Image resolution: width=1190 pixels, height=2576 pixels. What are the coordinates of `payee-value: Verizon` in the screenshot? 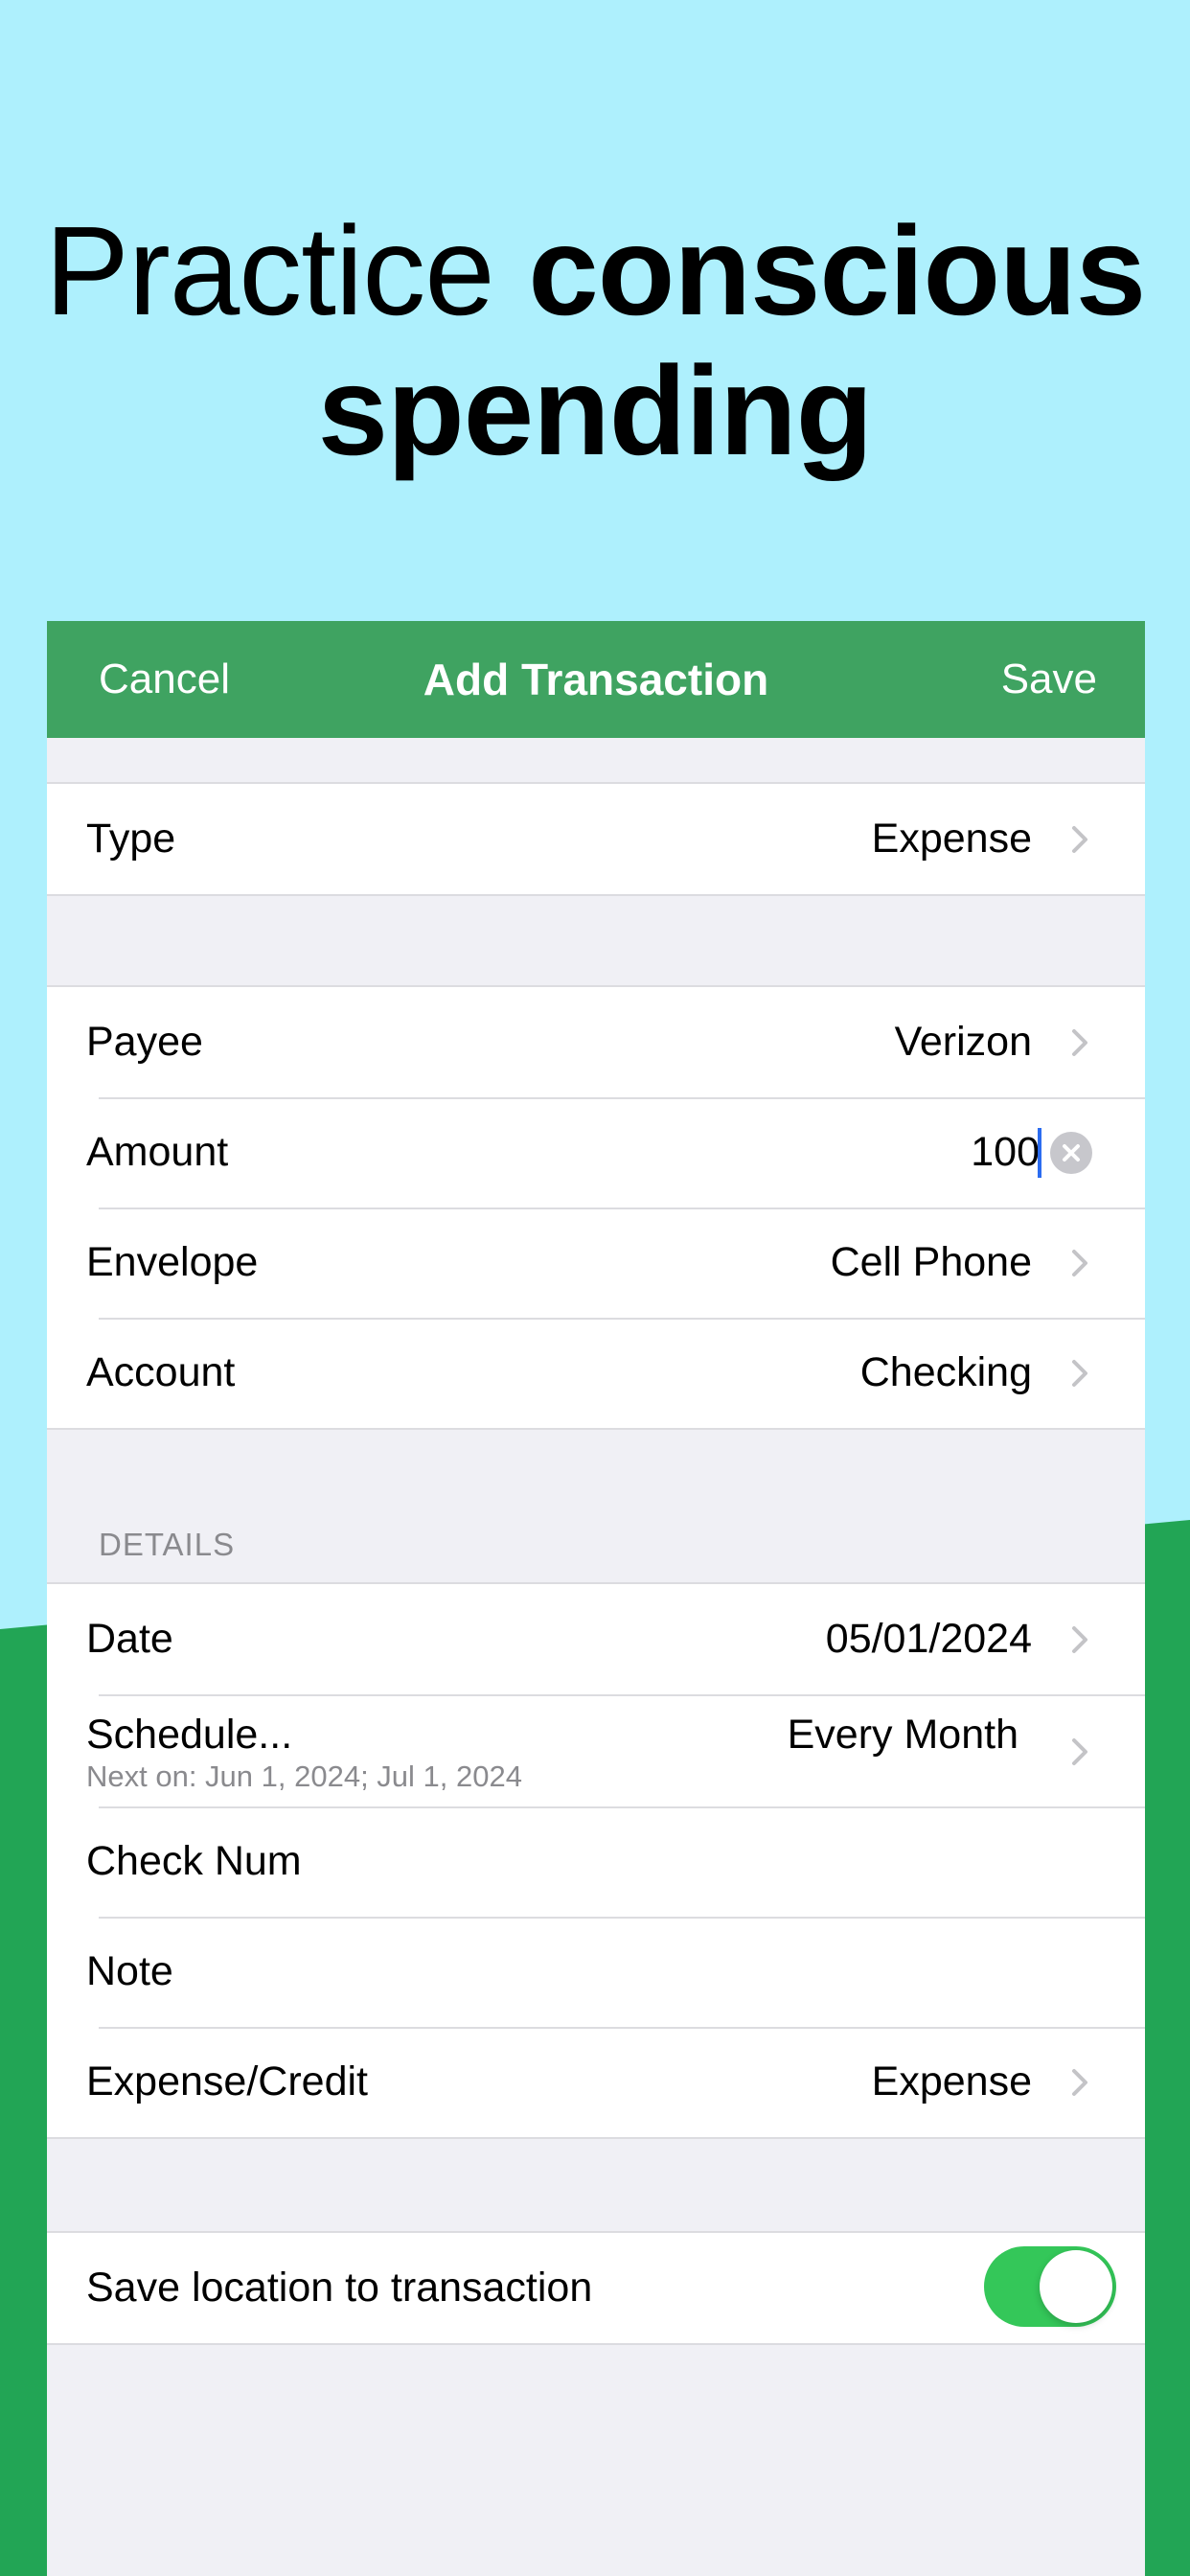 It's located at (963, 1042).